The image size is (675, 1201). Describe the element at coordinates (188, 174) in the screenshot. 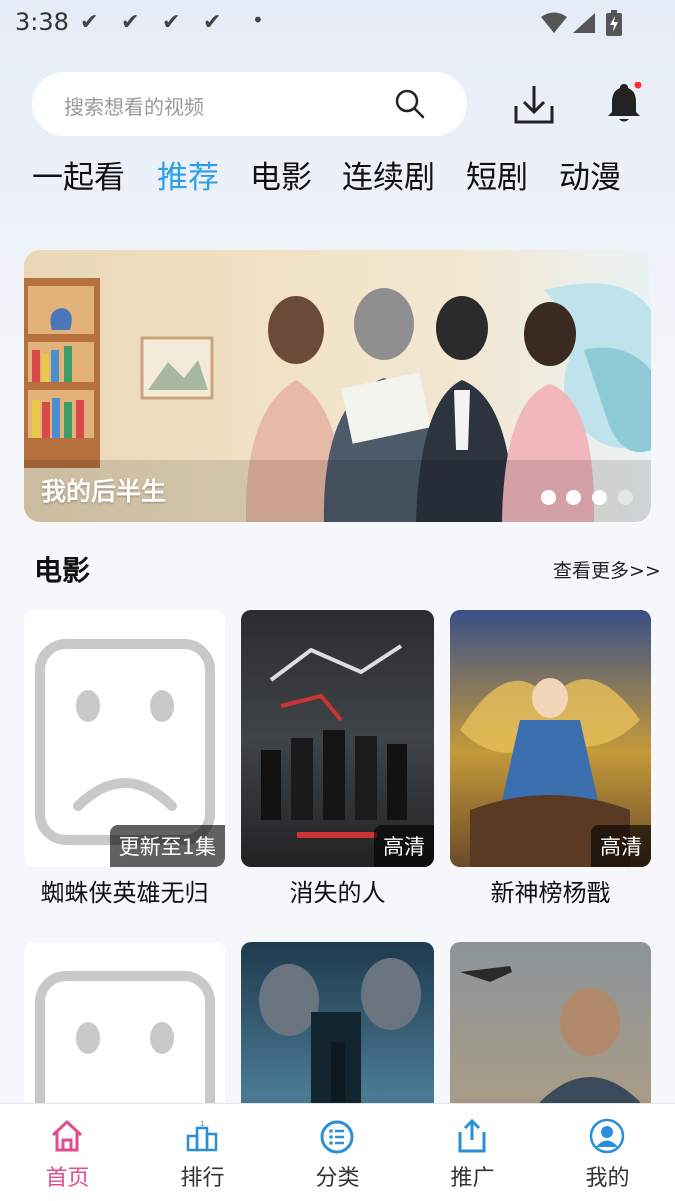

I see `tab-recommend: 推荐` at that location.